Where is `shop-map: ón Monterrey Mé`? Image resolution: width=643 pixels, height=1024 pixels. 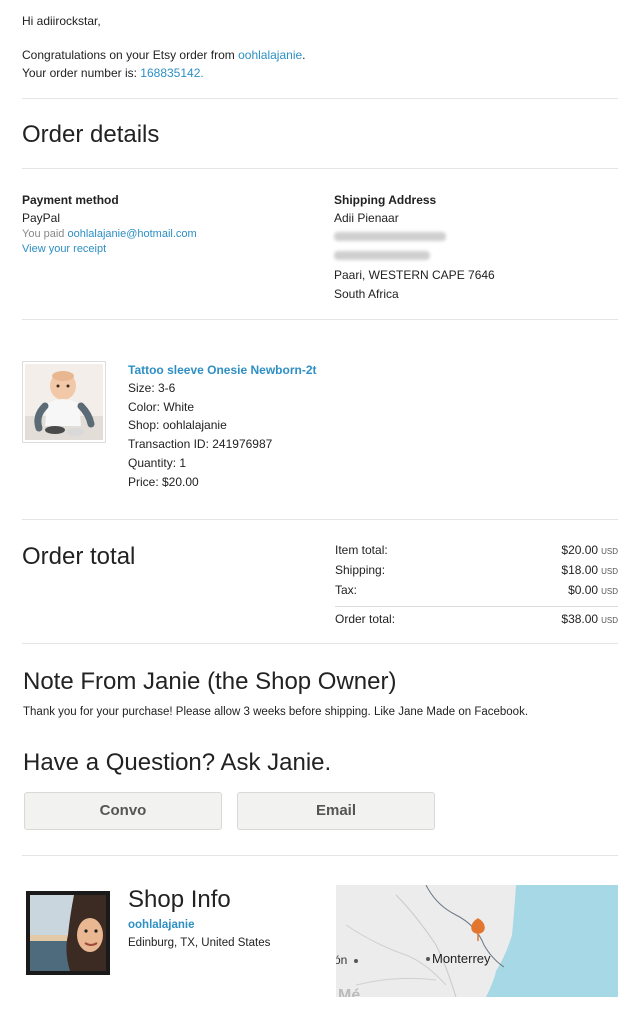
shop-map: ón Monterrey Mé is located at coordinates (477, 941).